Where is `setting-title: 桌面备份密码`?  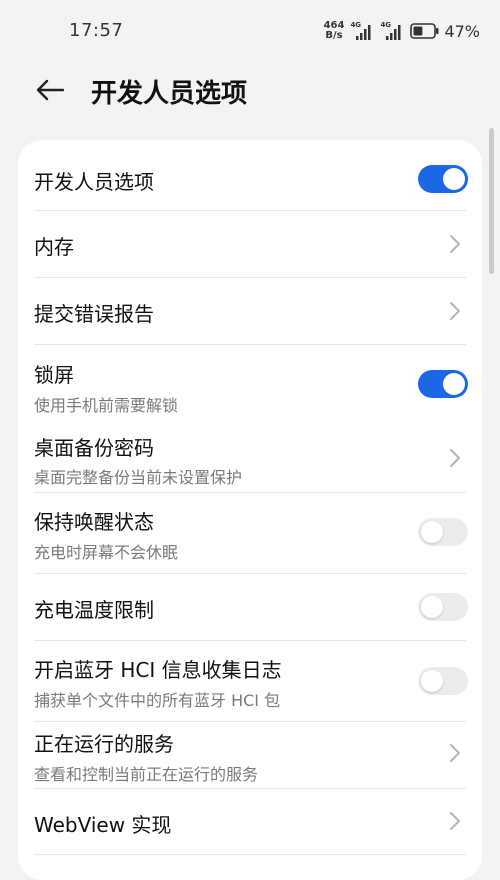
setting-title: 桌面备份密码 is located at coordinates (94, 448).